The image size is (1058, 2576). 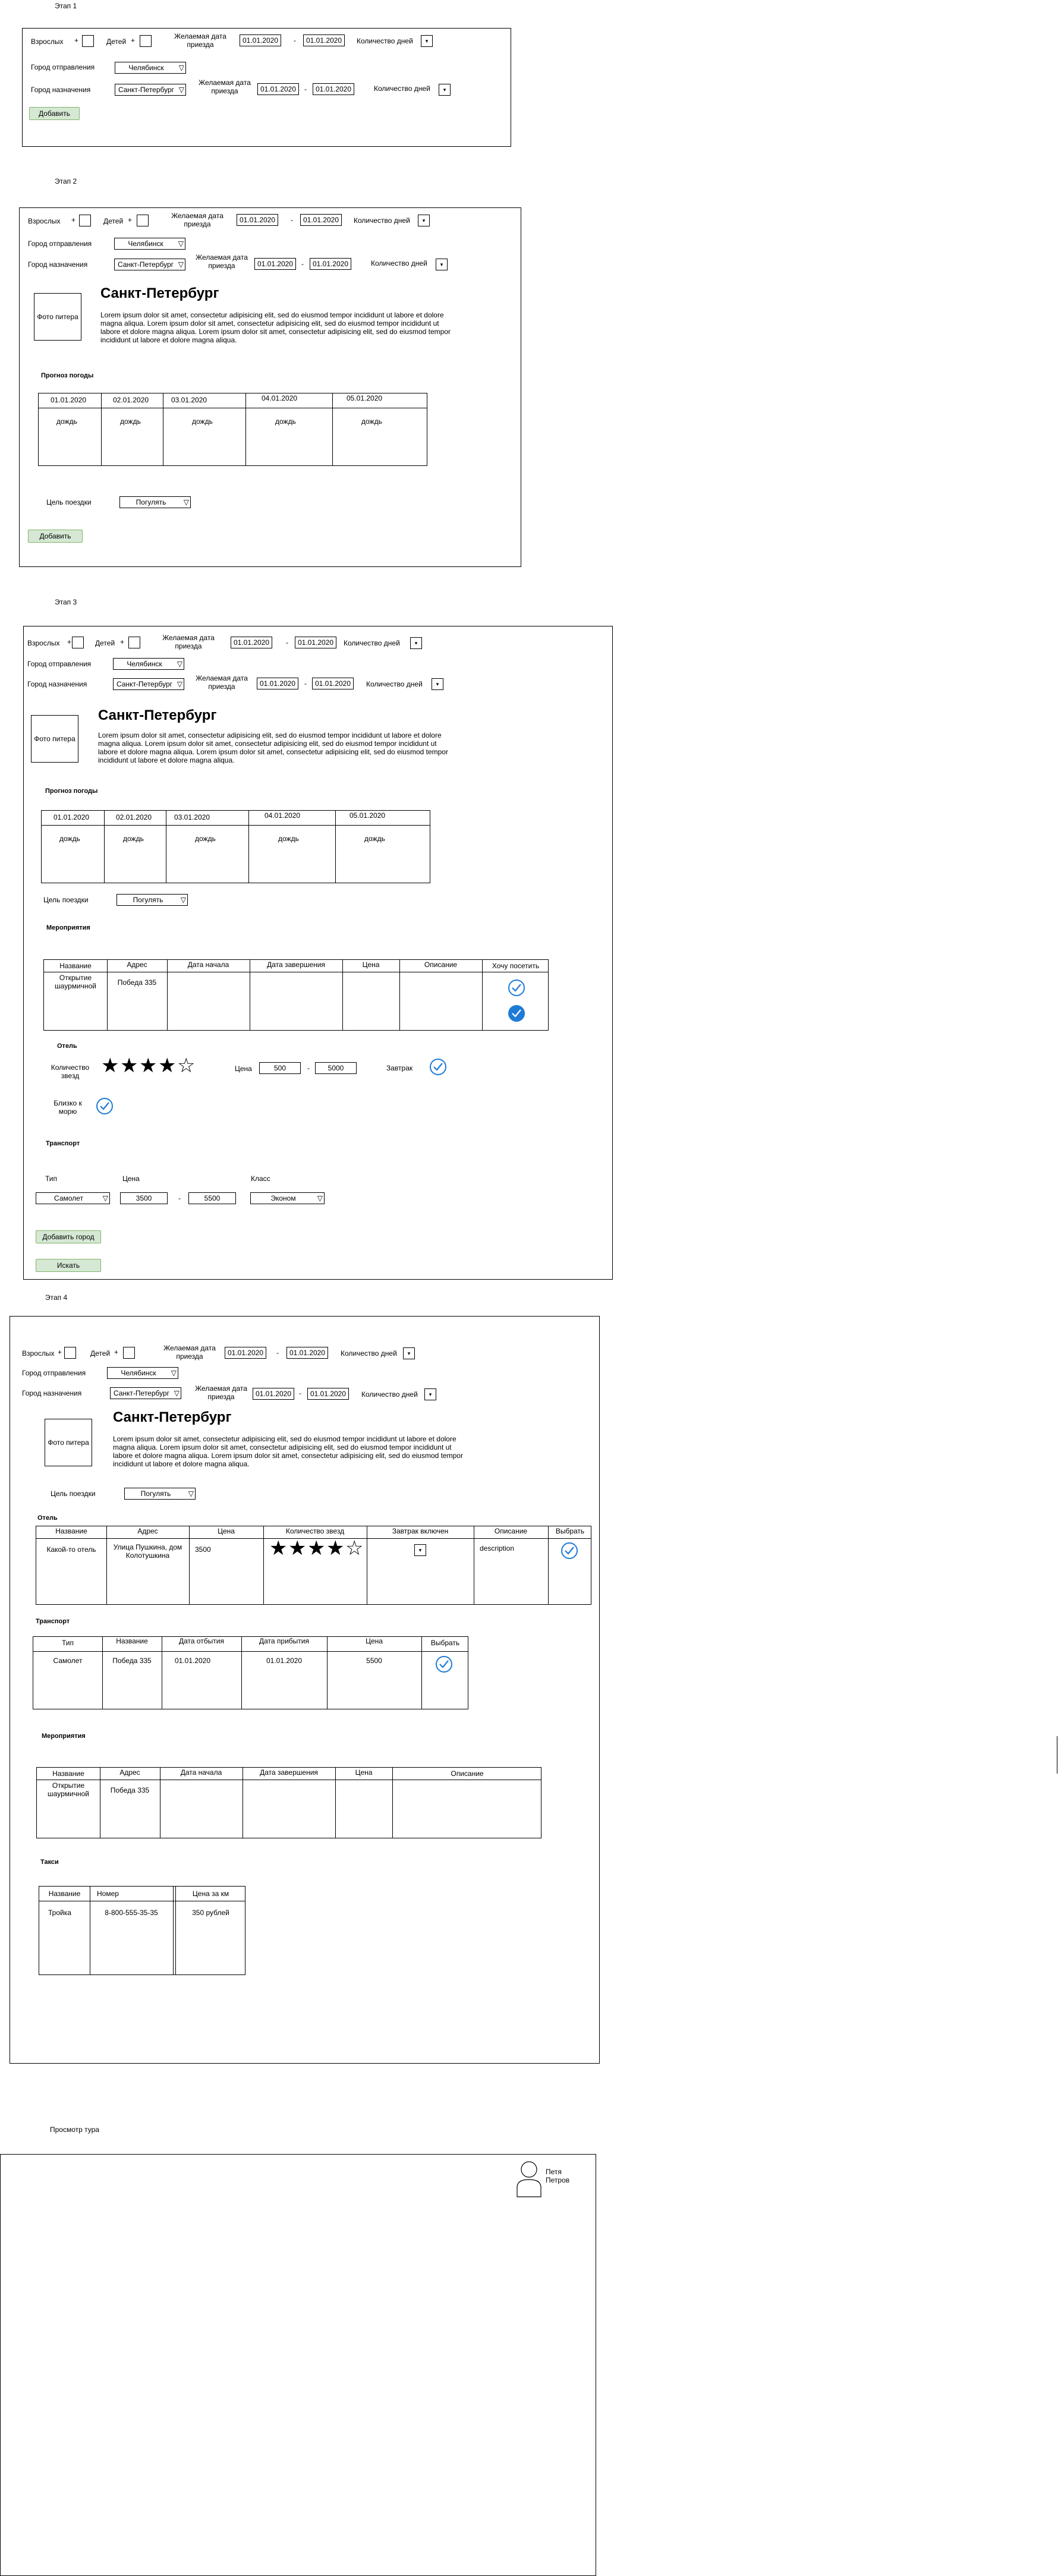 I want to click on transport-price-label: Цена, so click(x=131, y=1178).